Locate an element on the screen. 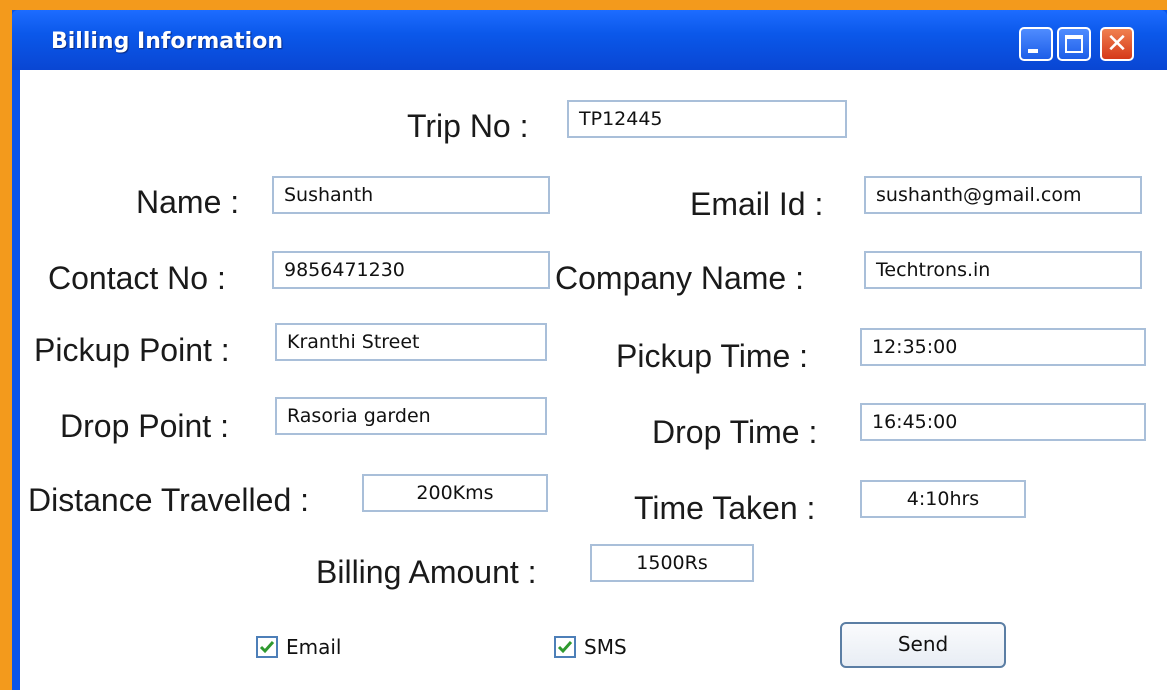 The height and width of the screenshot is (690, 1167). billing-amount-label: Billing Amount : is located at coordinates (426, 572).